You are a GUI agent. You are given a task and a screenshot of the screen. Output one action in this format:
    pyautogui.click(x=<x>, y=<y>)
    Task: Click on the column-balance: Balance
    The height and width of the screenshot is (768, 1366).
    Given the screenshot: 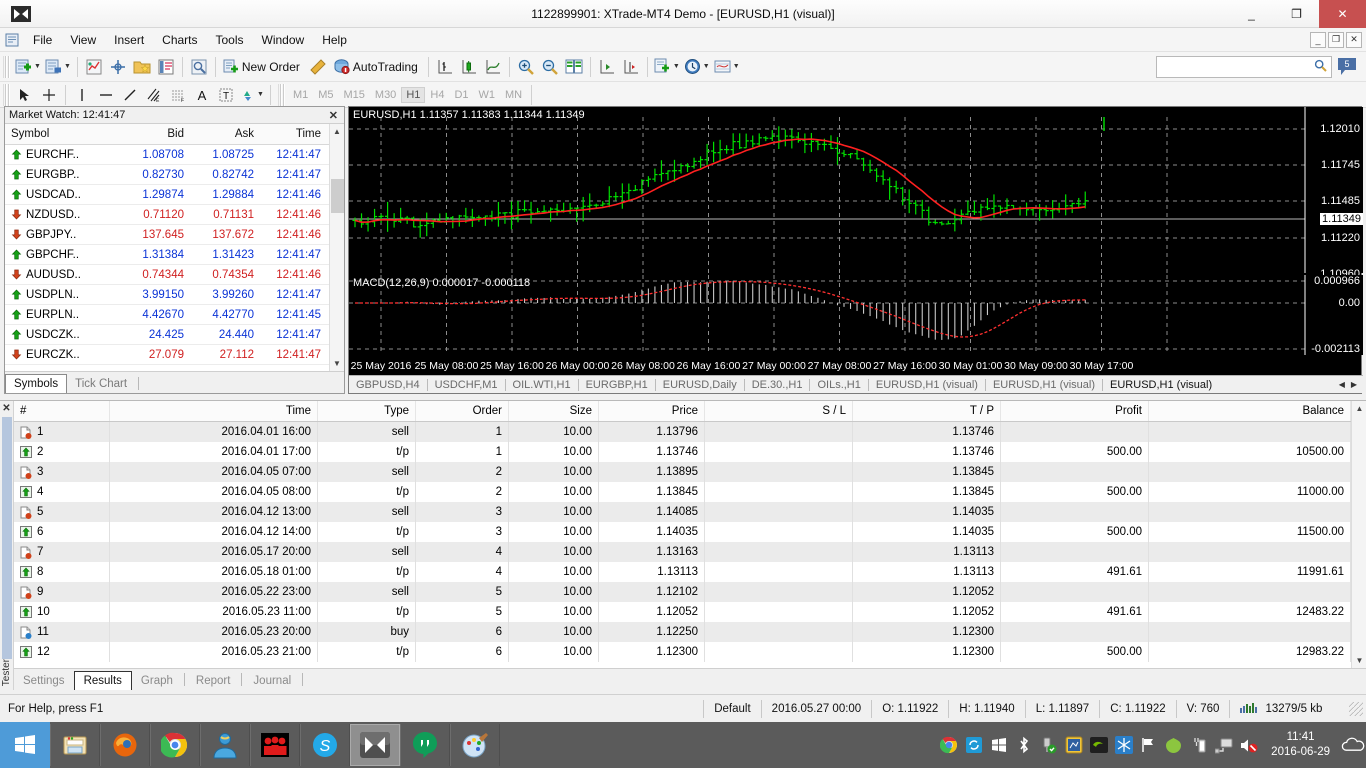 What is the action you would take?
    pyautogui.click(x=1250, y=411)
    